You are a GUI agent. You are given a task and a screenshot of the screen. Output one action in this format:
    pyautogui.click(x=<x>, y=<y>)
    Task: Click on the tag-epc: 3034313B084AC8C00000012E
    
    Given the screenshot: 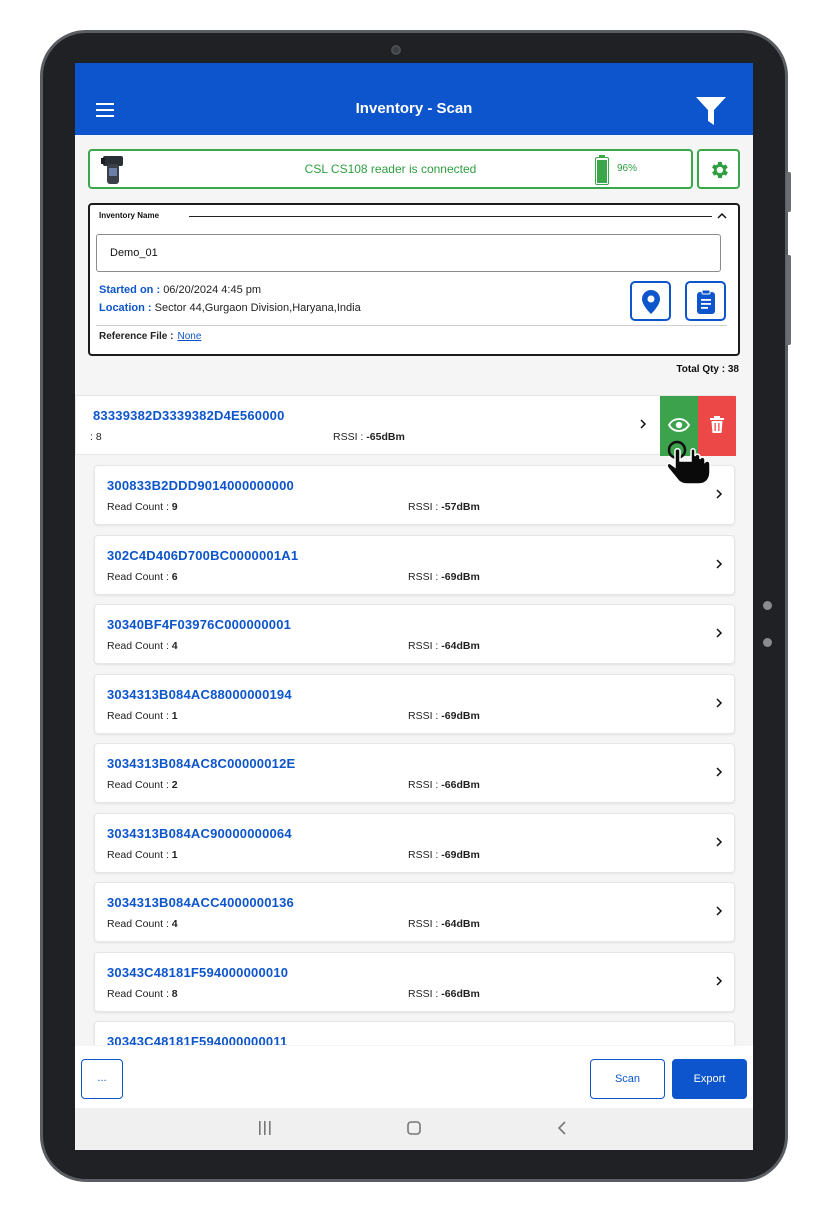 What is the action you would take?
    pyautogui.click(x=201, y=763)
    